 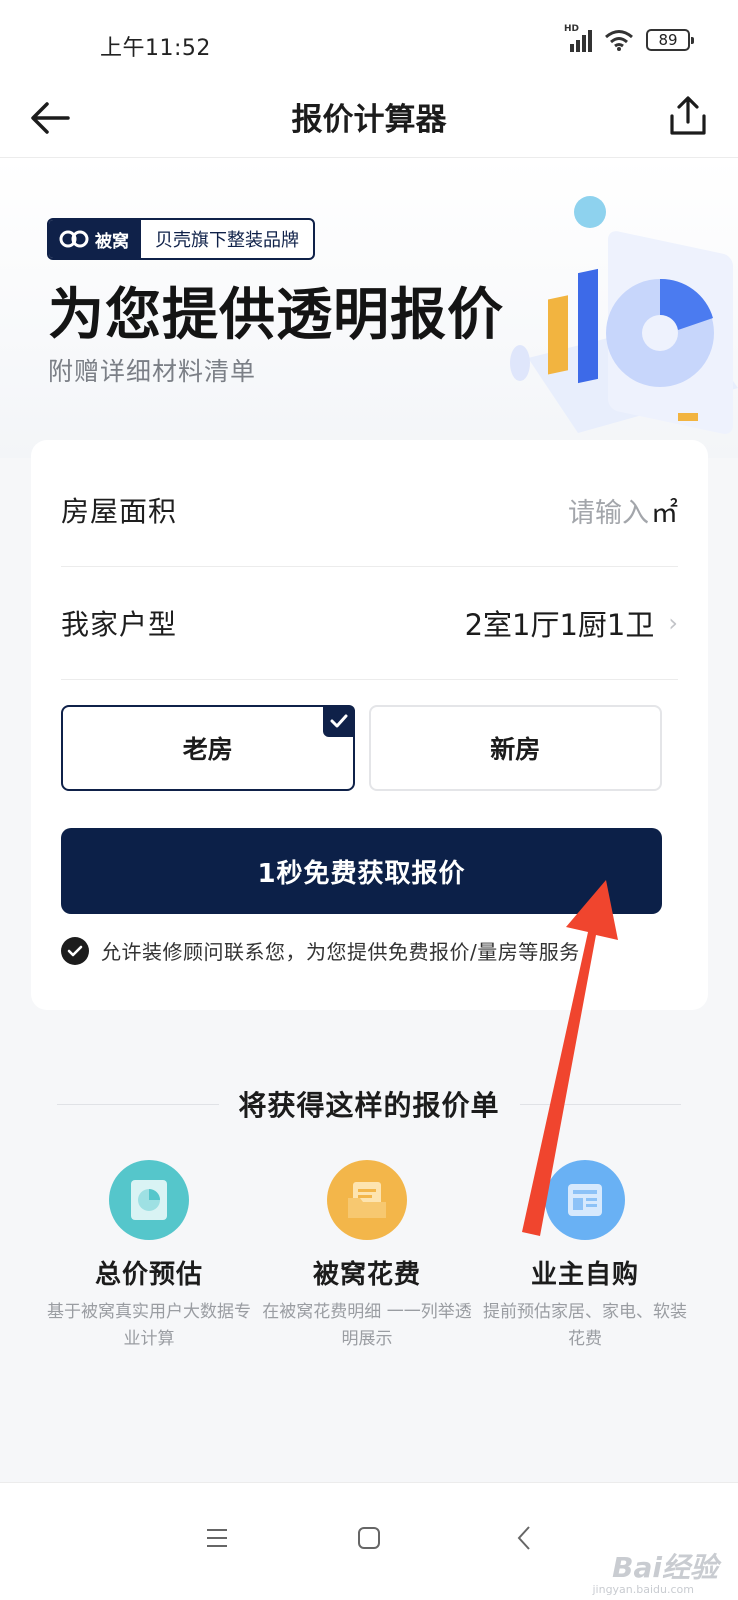 What do you see at coordinates (670, 40) in the screenshot?
I see `battery-icon: 89` at bounding box center [670, 40].